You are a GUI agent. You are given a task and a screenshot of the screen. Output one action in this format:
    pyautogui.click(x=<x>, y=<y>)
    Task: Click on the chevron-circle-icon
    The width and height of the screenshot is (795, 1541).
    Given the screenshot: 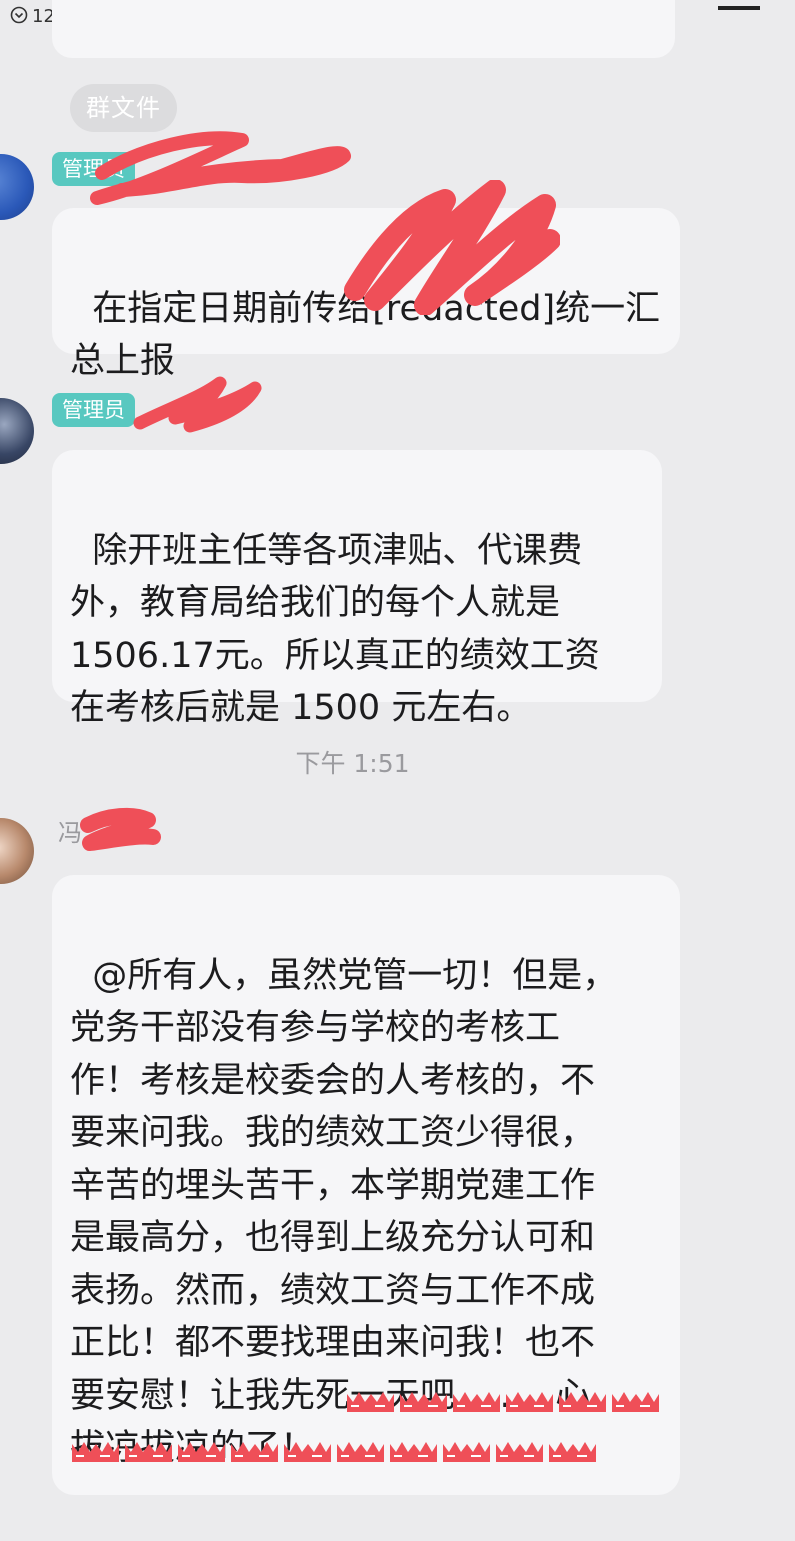 What is the action you would take?
    pyautogui.click(x=19, y=15)
    